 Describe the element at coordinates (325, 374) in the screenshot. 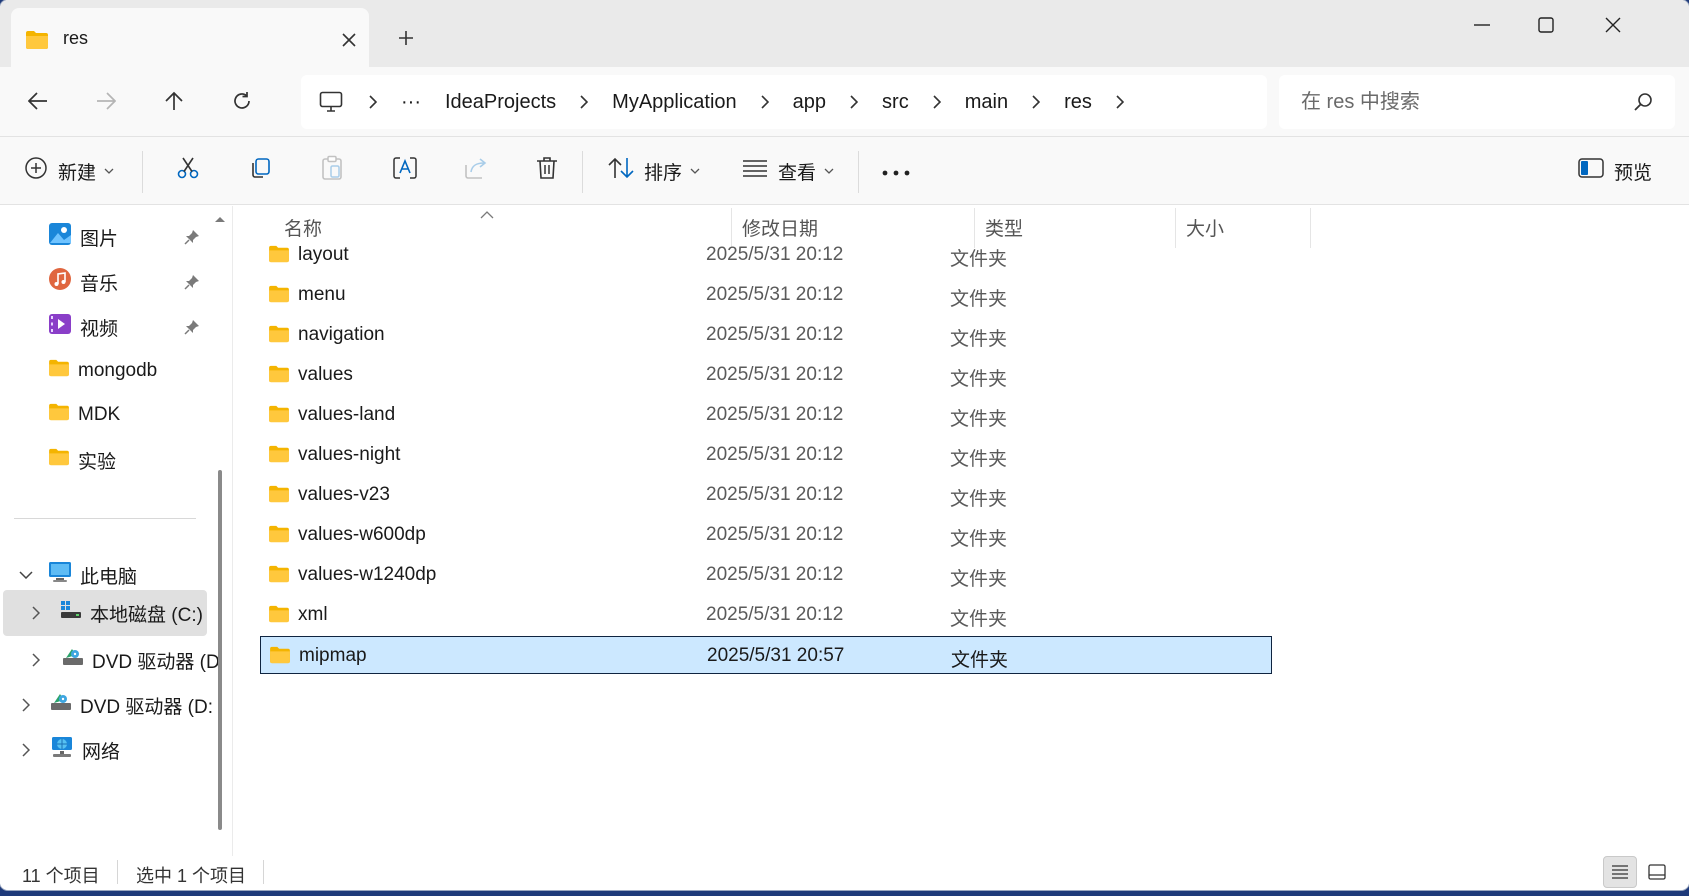

I see `file-name: values` at that location.